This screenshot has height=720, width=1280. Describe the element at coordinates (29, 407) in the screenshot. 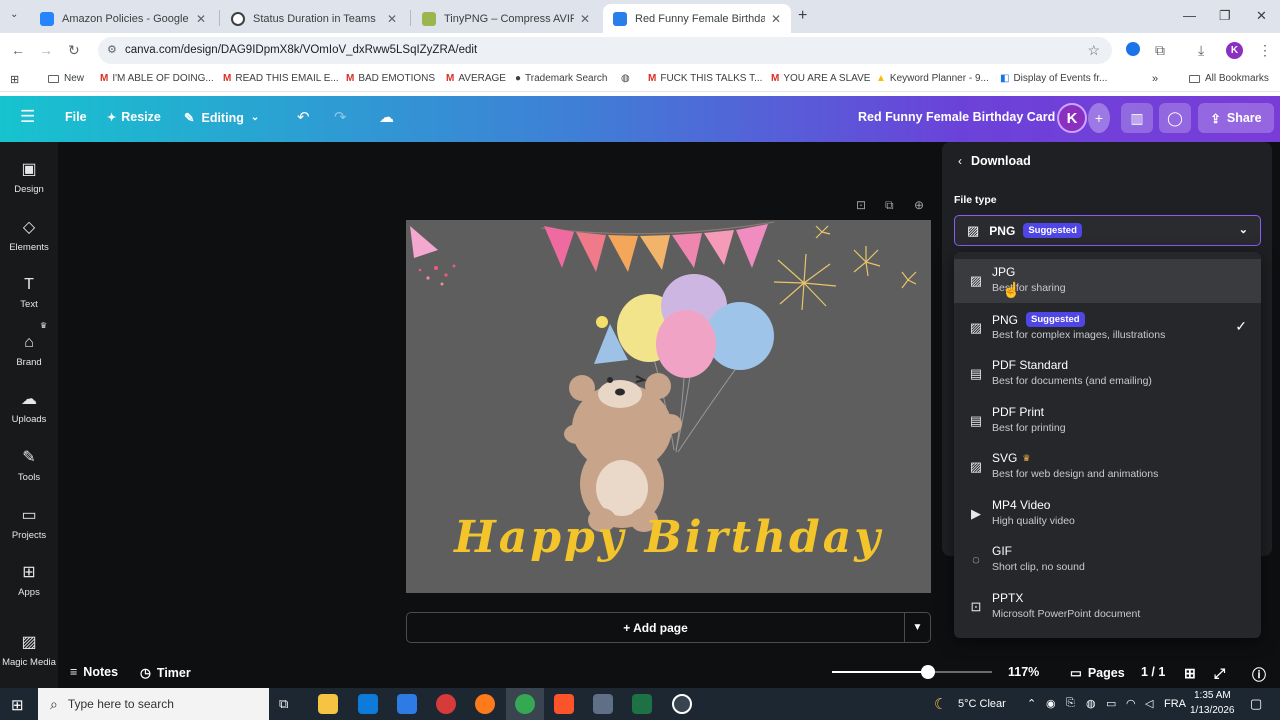

I see `rail-uploads: ☁ Uploads` at that location.